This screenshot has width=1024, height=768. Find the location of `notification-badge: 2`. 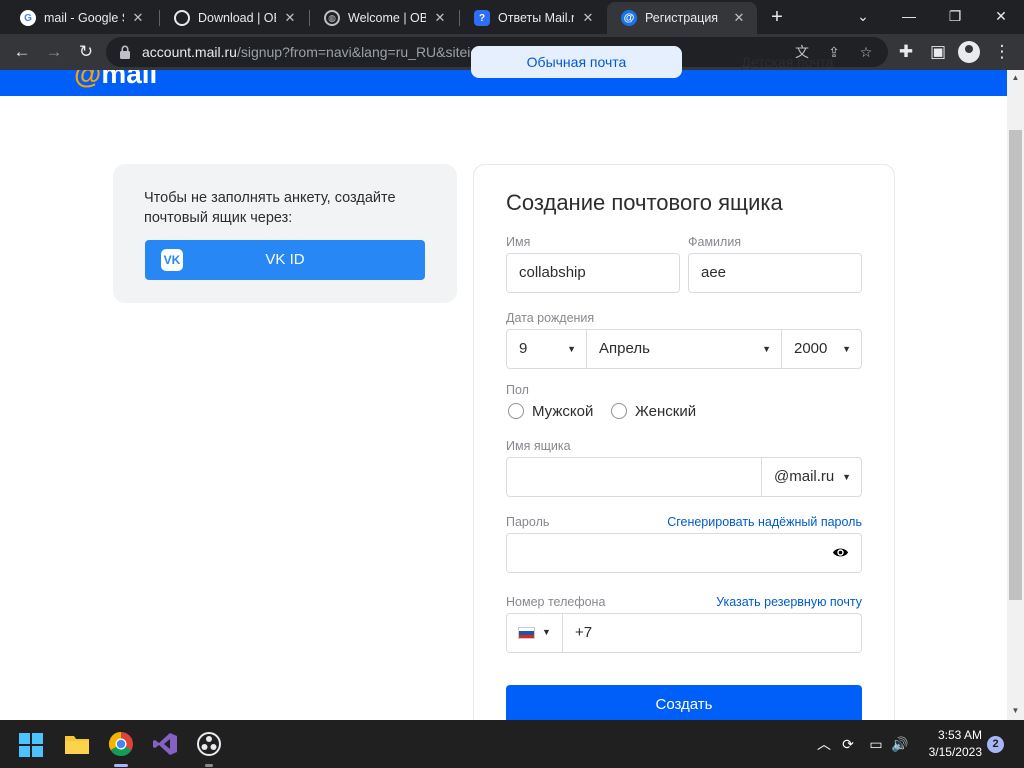

notification-badge: 2 is located at coordinates (995, 744).